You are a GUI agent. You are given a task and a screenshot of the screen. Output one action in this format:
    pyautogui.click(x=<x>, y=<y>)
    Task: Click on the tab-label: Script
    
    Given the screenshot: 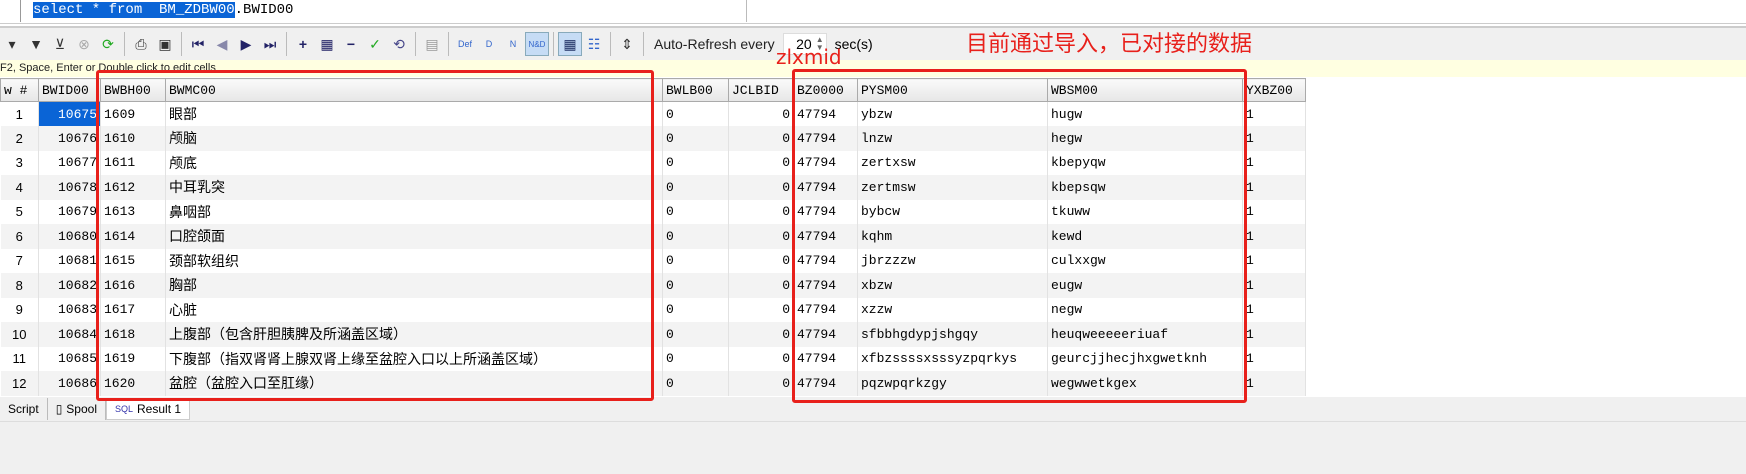 What is the action you would take?
    pyautogui.click(x=23, y=409)
    